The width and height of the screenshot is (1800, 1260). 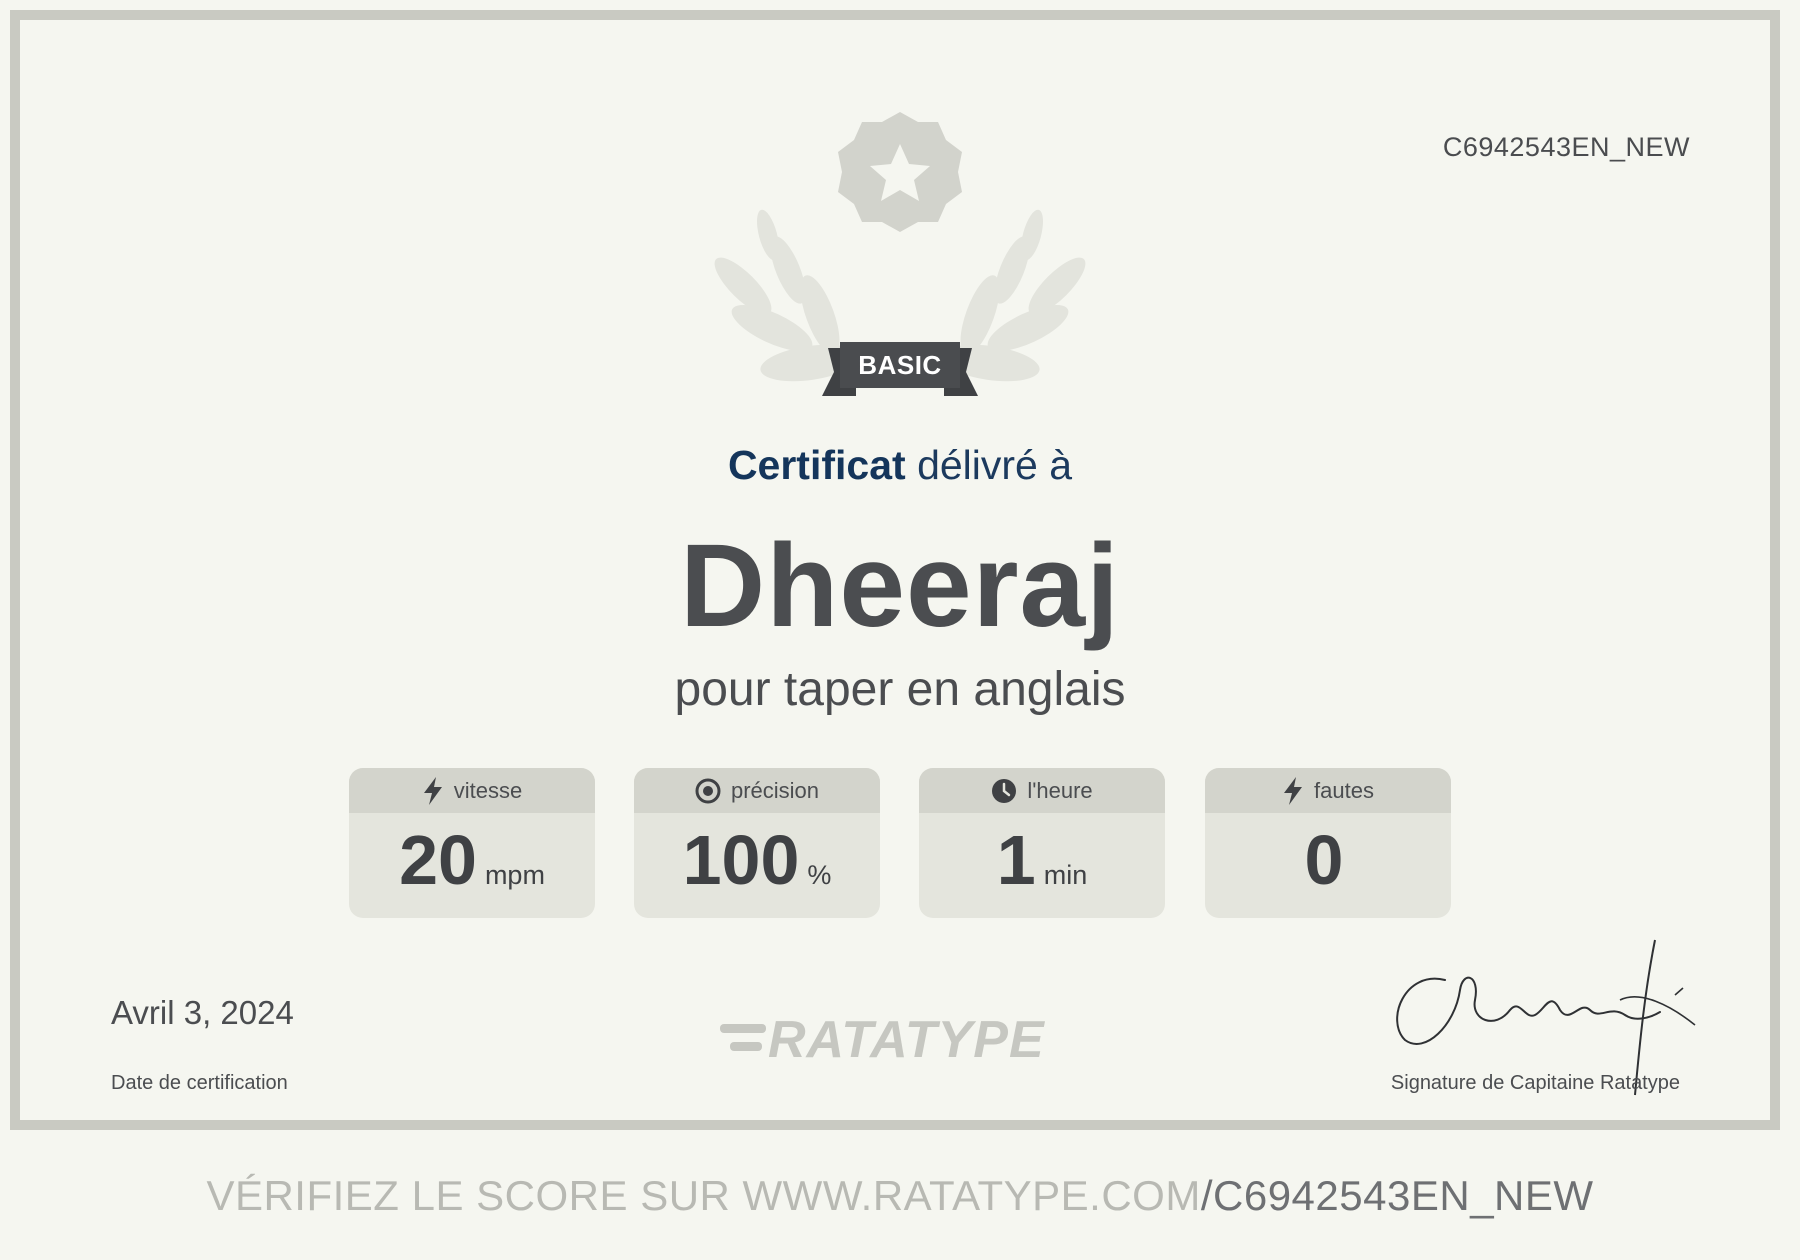 I want to click on delivered-heading: Certificat délivré à, so click(x=900, y=465).